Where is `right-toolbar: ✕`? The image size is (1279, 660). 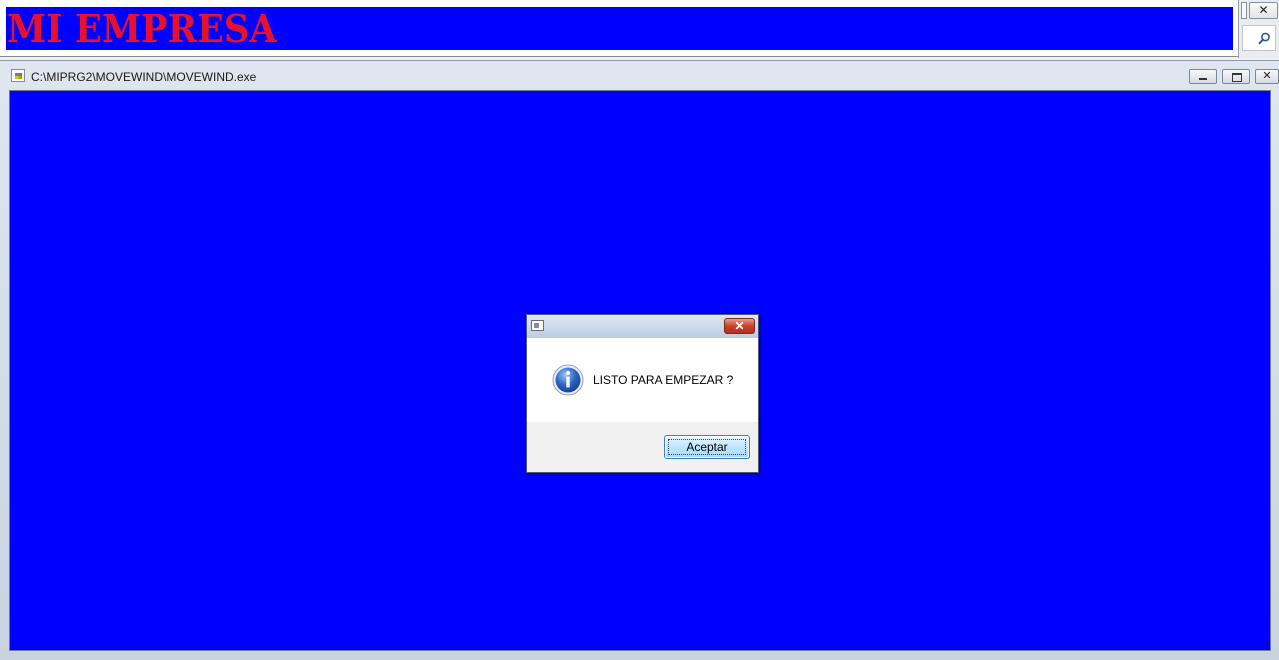 right-toolbar: ✕ is located at coordinates (1258, 29).